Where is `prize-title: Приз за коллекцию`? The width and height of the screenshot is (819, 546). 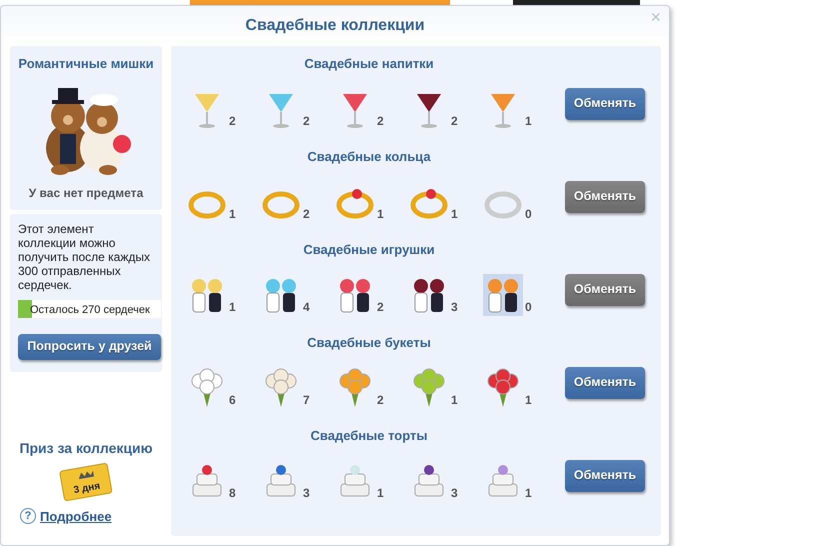 prize-title: Приз за коллекцию is located at coordinates (86, 448).